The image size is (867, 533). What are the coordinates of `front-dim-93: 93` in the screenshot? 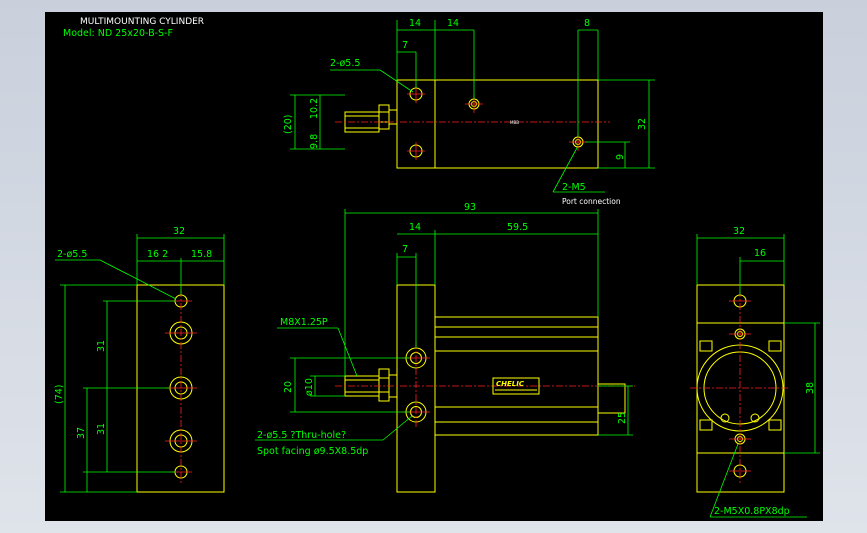 It's located at (470, 207).